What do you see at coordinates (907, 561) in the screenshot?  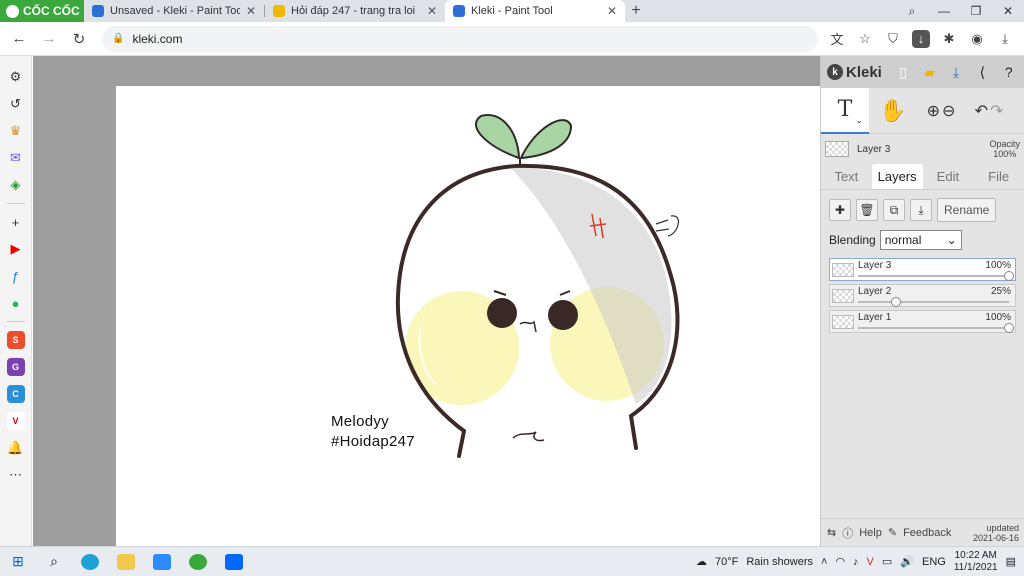 I see `volume-icon: 🔊` at bounding box center [907, 561].